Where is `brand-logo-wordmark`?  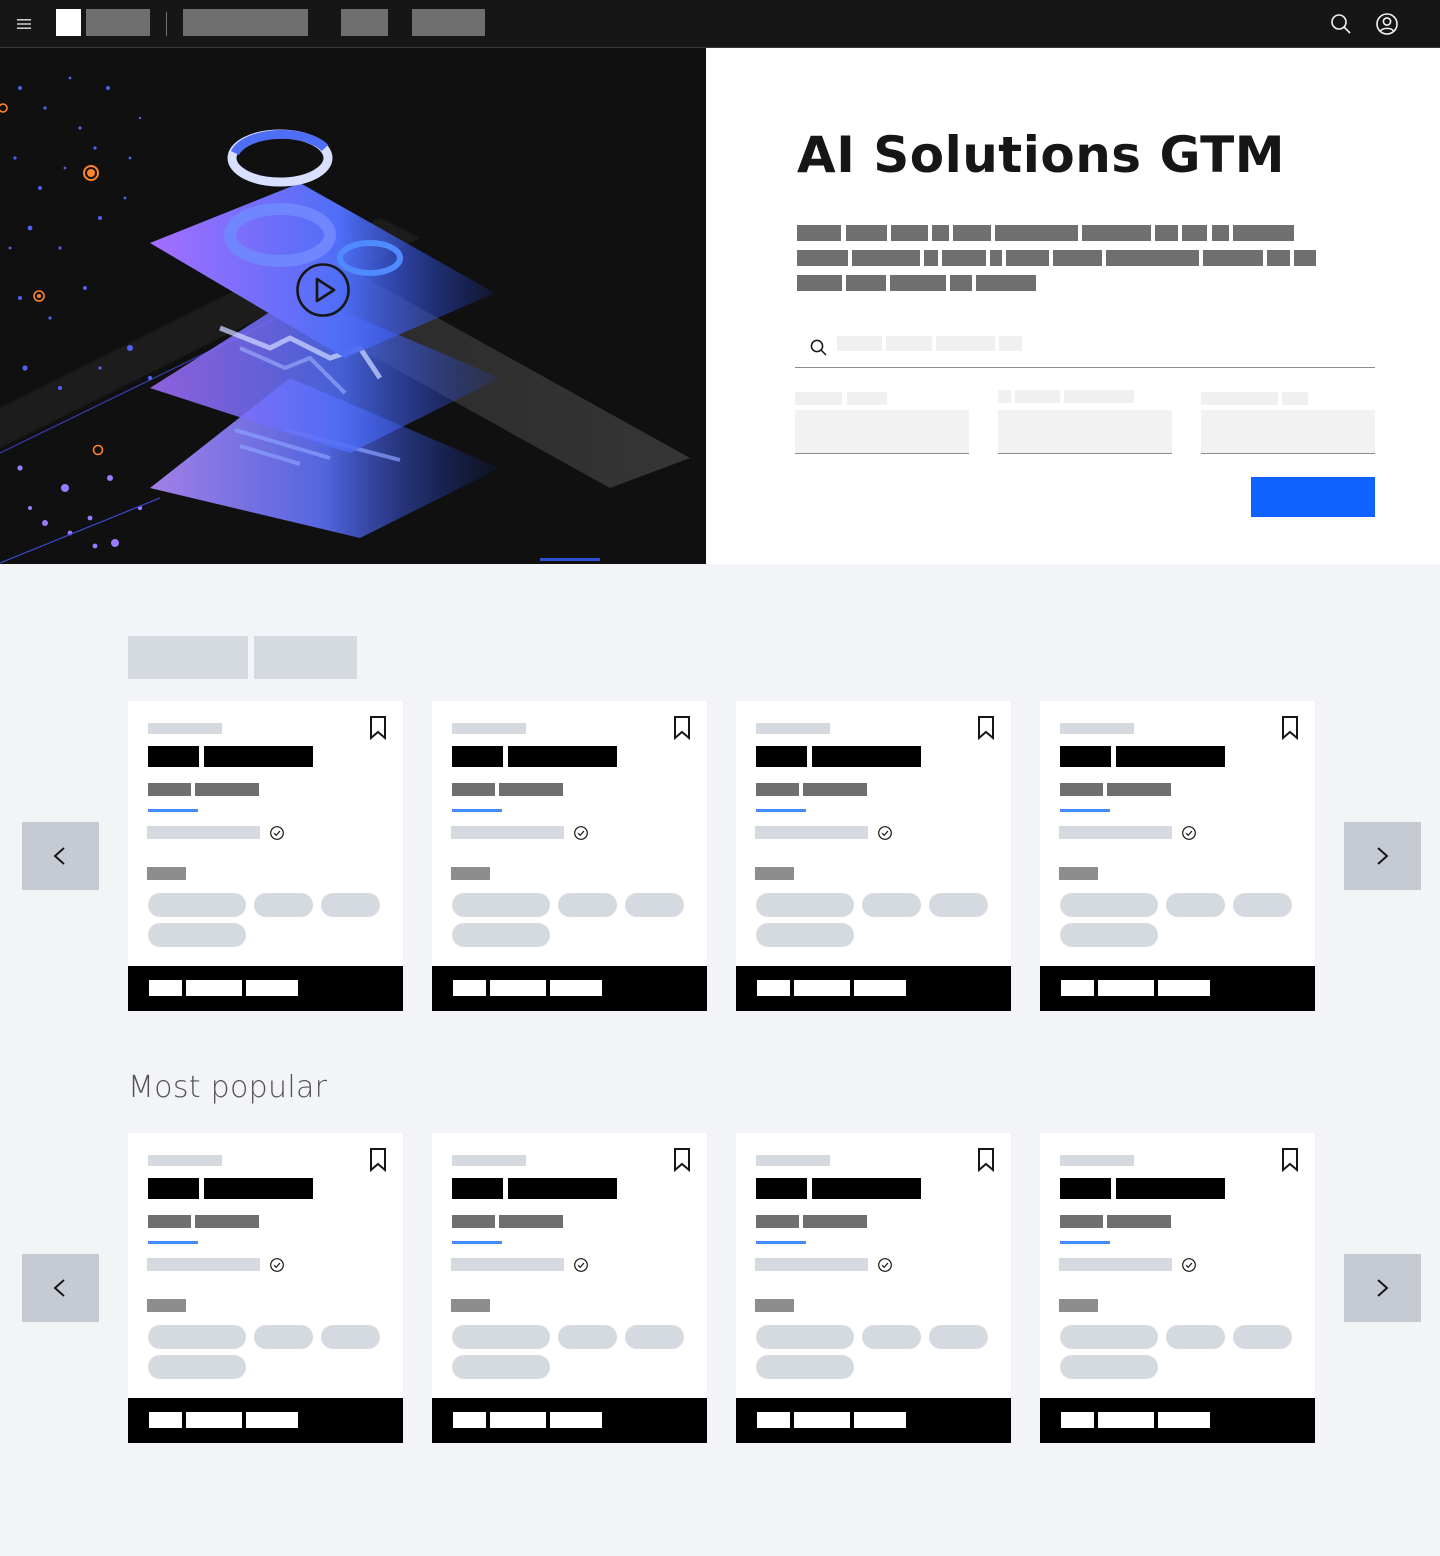 brand-logo-wordmark is located at coordinates (118, 22).